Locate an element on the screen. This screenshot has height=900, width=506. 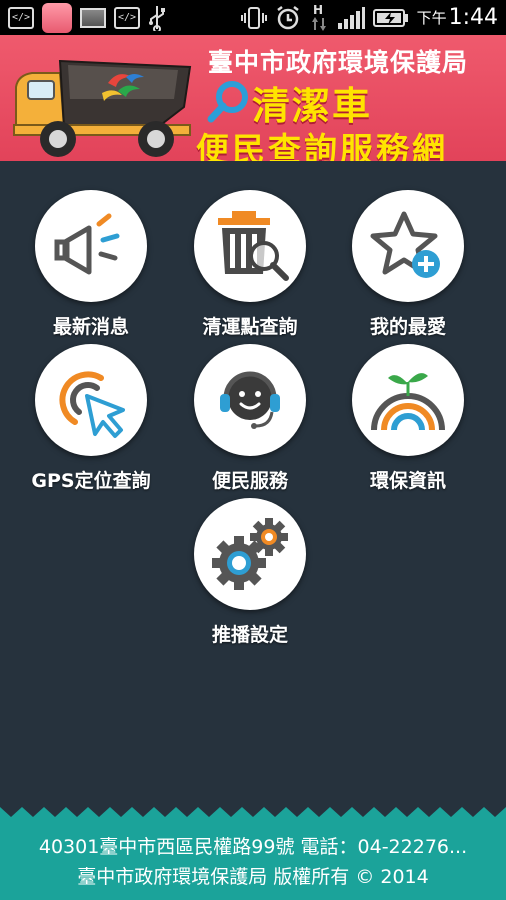
service-button is located at coordinates (250, 400).